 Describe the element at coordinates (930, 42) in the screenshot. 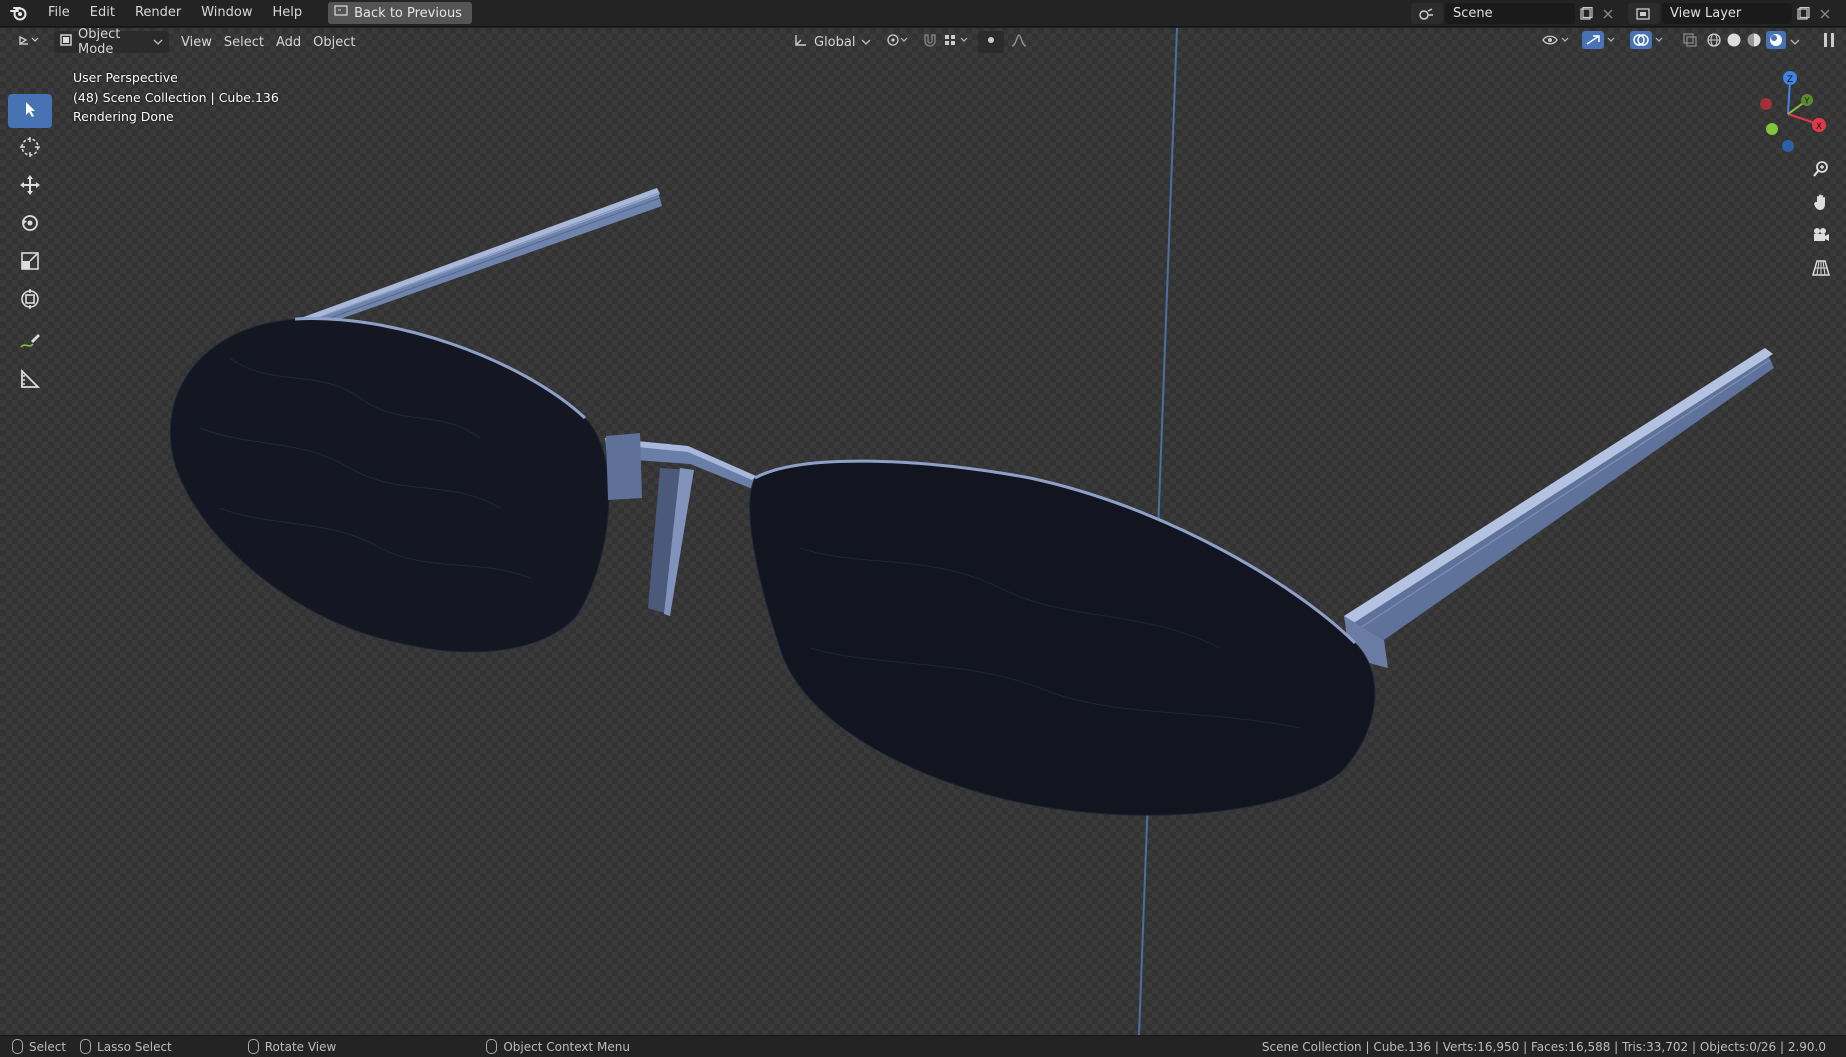

I see `magnet-icon` at that location.